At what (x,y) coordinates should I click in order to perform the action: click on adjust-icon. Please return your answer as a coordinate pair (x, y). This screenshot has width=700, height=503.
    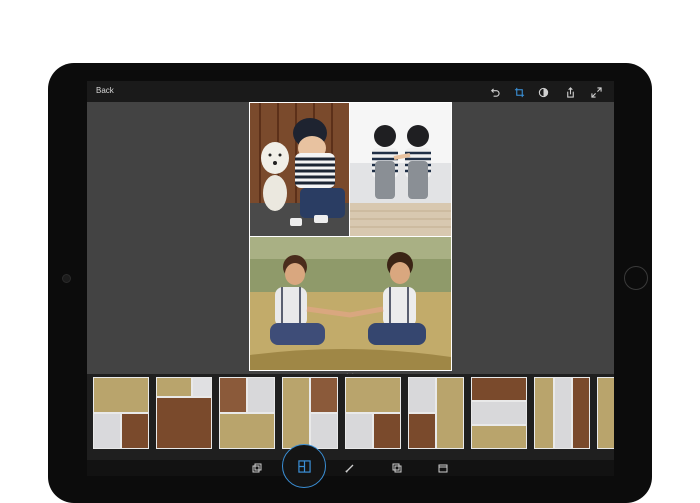
    Looking at the image, I should click on (543, 92).